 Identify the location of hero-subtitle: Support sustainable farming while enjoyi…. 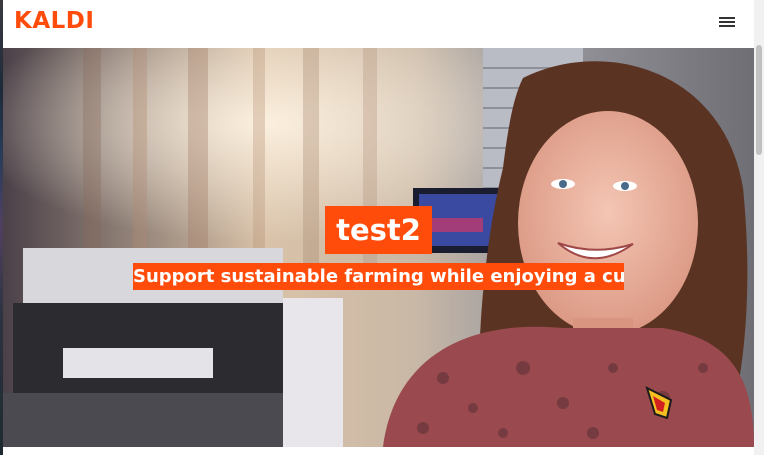
(378, 276).